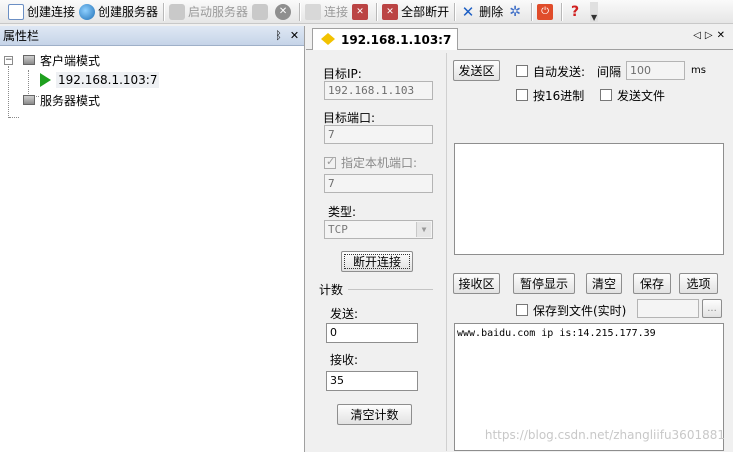 The image size is (733, 452). I want to click on connect-button: 连接, so click(326, 12).